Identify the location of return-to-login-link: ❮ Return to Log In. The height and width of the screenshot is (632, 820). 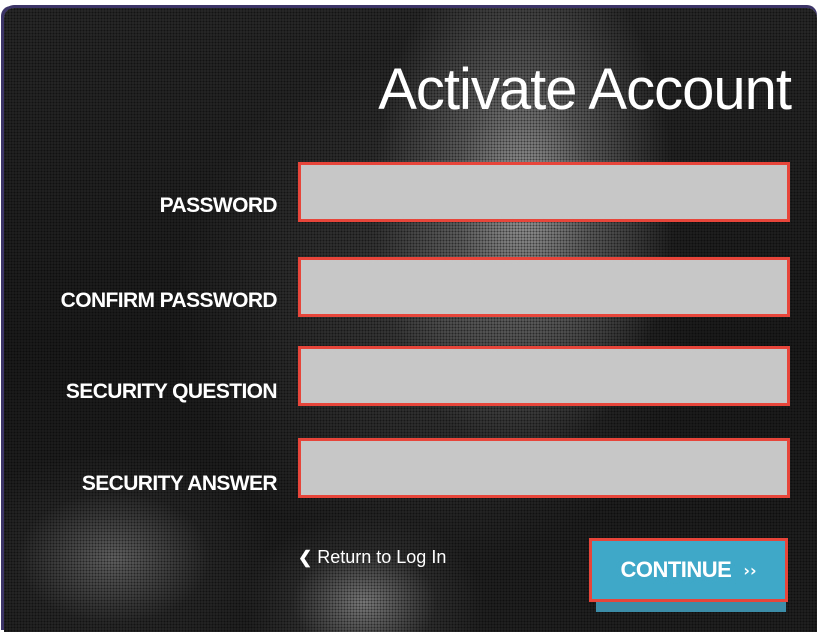
(372, 557).